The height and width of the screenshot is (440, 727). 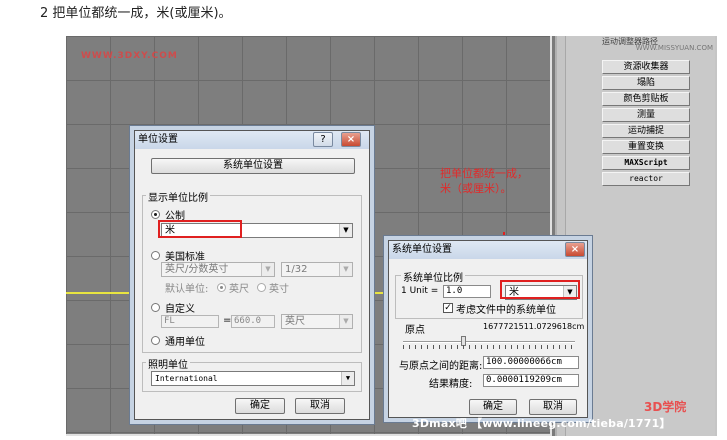 What do you see at coordinates (646, 163) in the screenshot?
I see `maxscript-button: MAXScript` at bounding box center [646, 163].